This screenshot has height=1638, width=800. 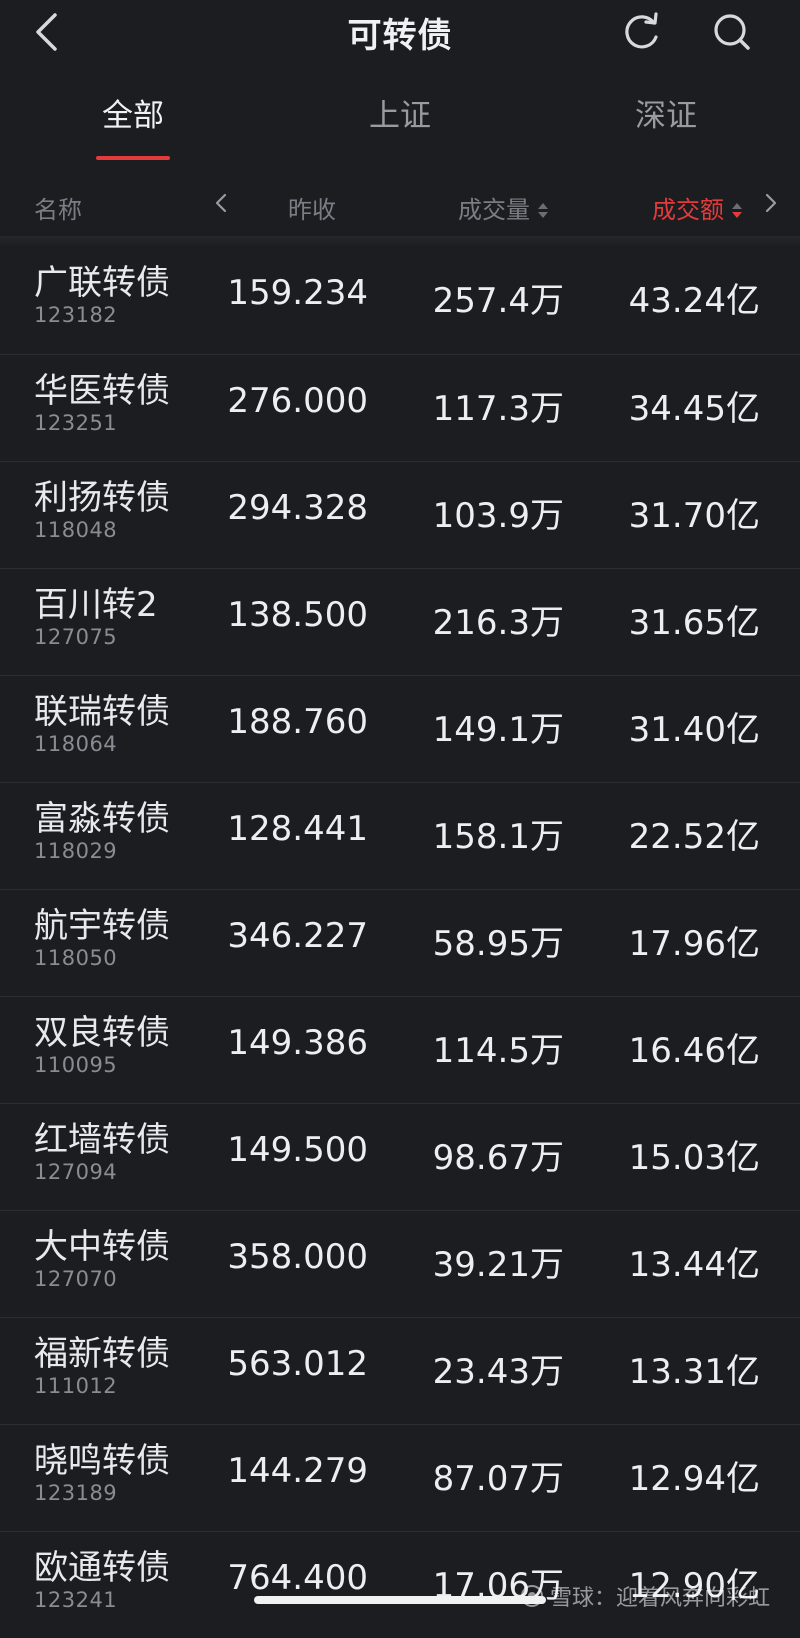 What do you see at coordinates (297, 1364) in the screenshot?
I see `prev-close-value: 563.012` at bounding box center [297, 1364].